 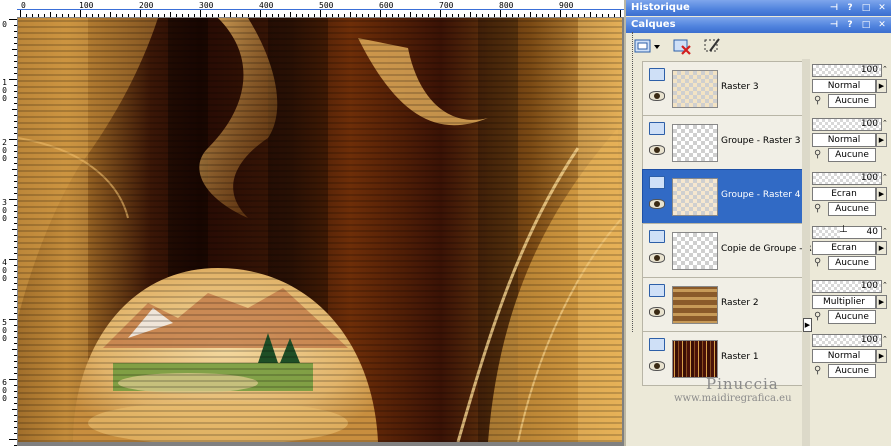 I want to click on layer-row-raster-2: Raster 2, so click(x=724, y=304).